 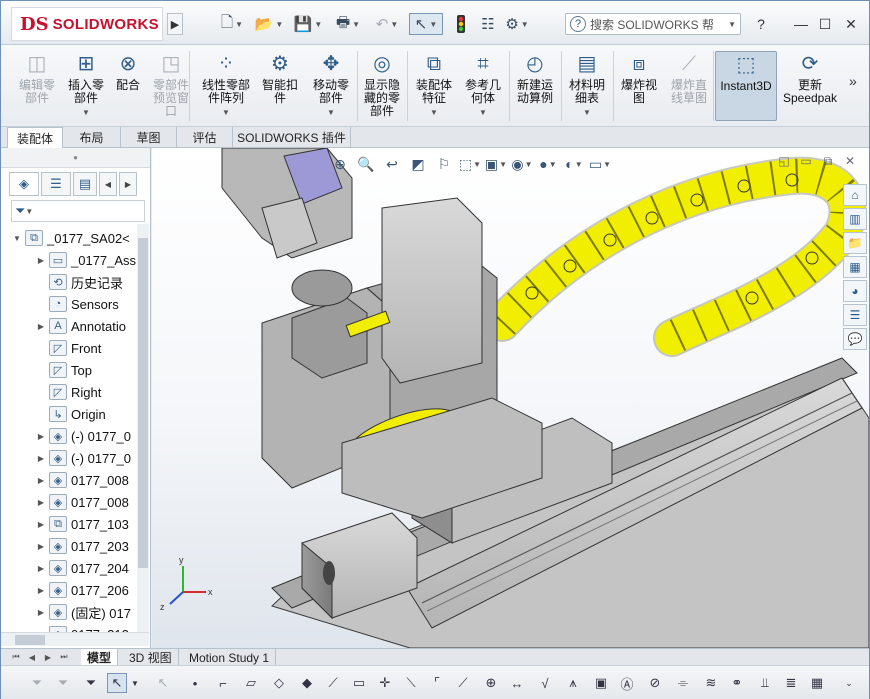 What do you see at coordinates (463, 683) in the screenshot?
I see `filter-centerlines-button: ⟋` at bounding box center [463, 683].